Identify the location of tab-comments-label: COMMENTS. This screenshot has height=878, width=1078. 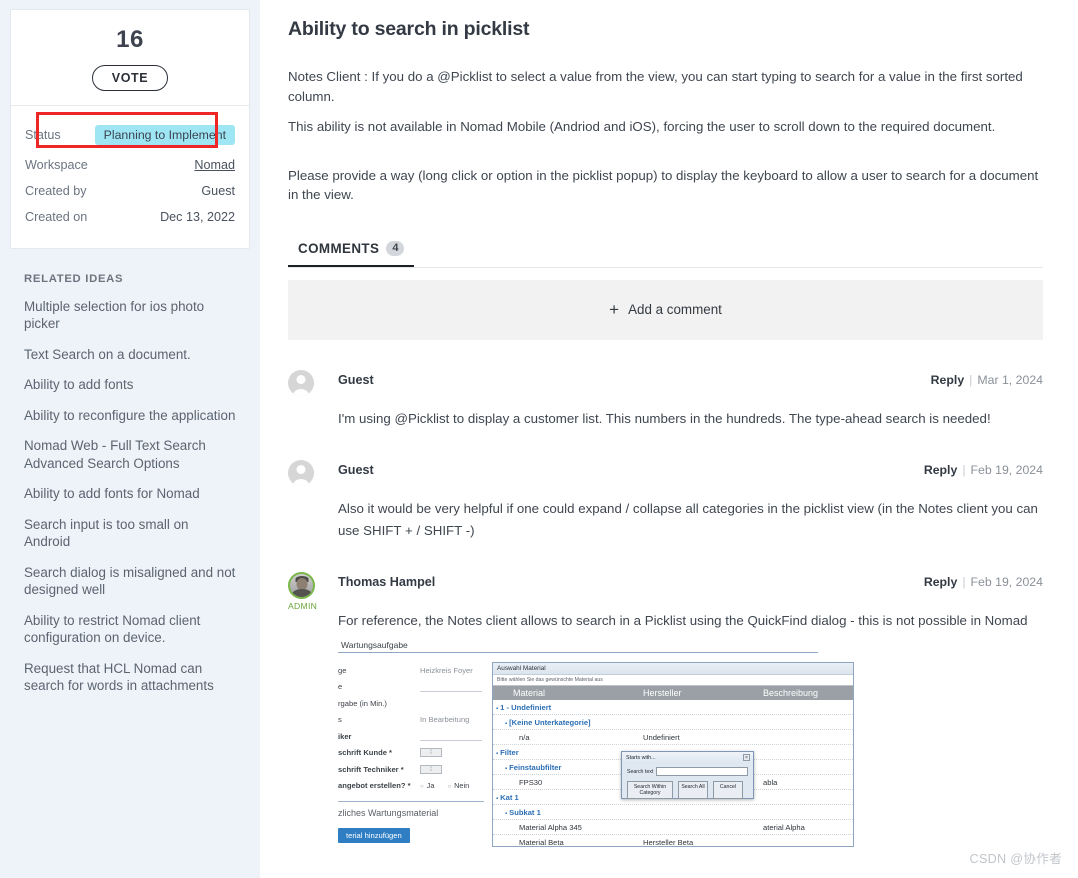
(339, 248).